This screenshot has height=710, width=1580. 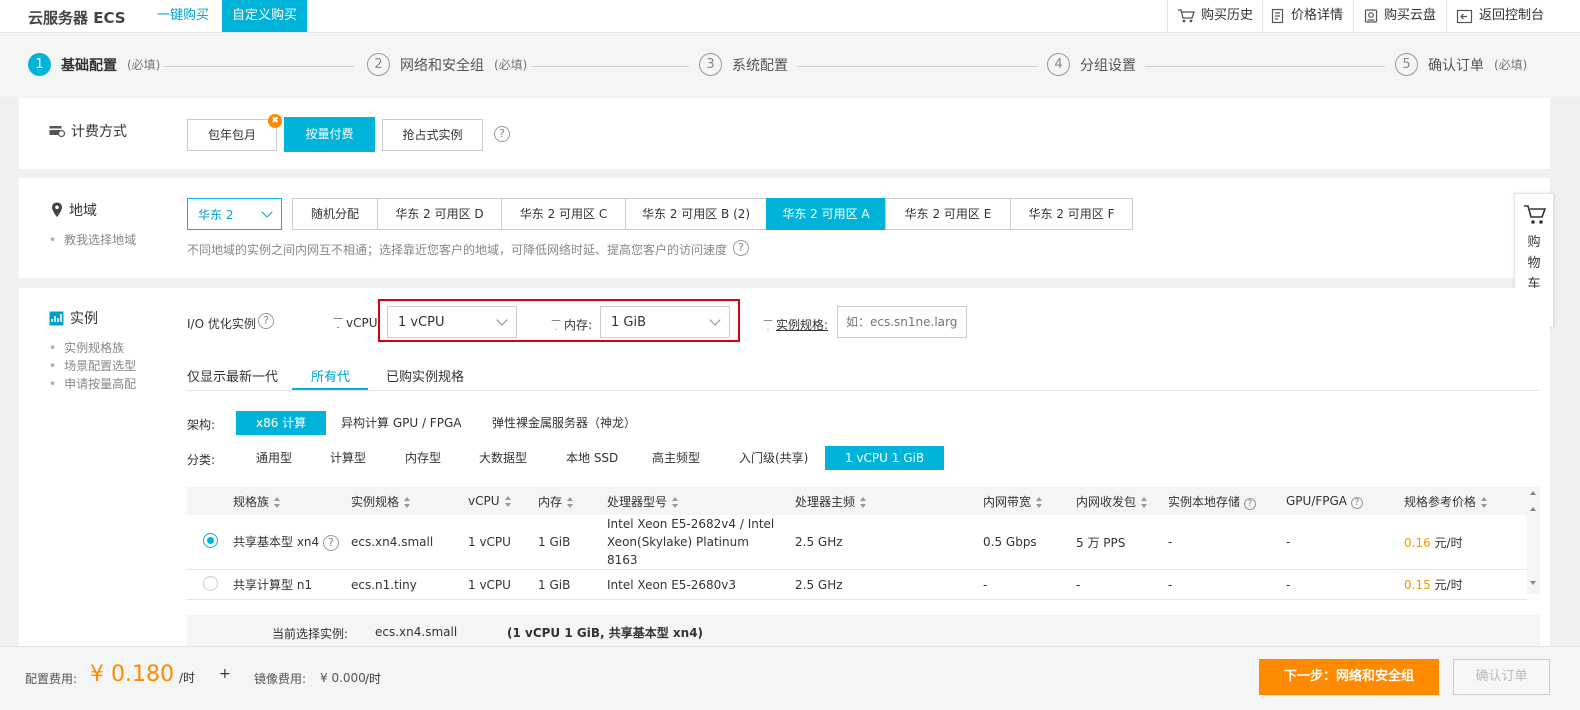 What do you see at coordinates (280, 679) in the screenshot?
I see `image-fee-label: 镜像费用:` at bounding box center [280, 679].